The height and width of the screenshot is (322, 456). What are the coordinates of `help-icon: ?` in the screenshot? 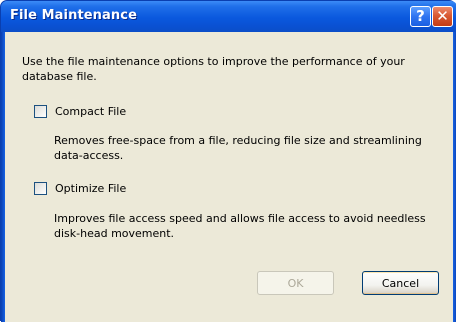 It's located at (420, 16).